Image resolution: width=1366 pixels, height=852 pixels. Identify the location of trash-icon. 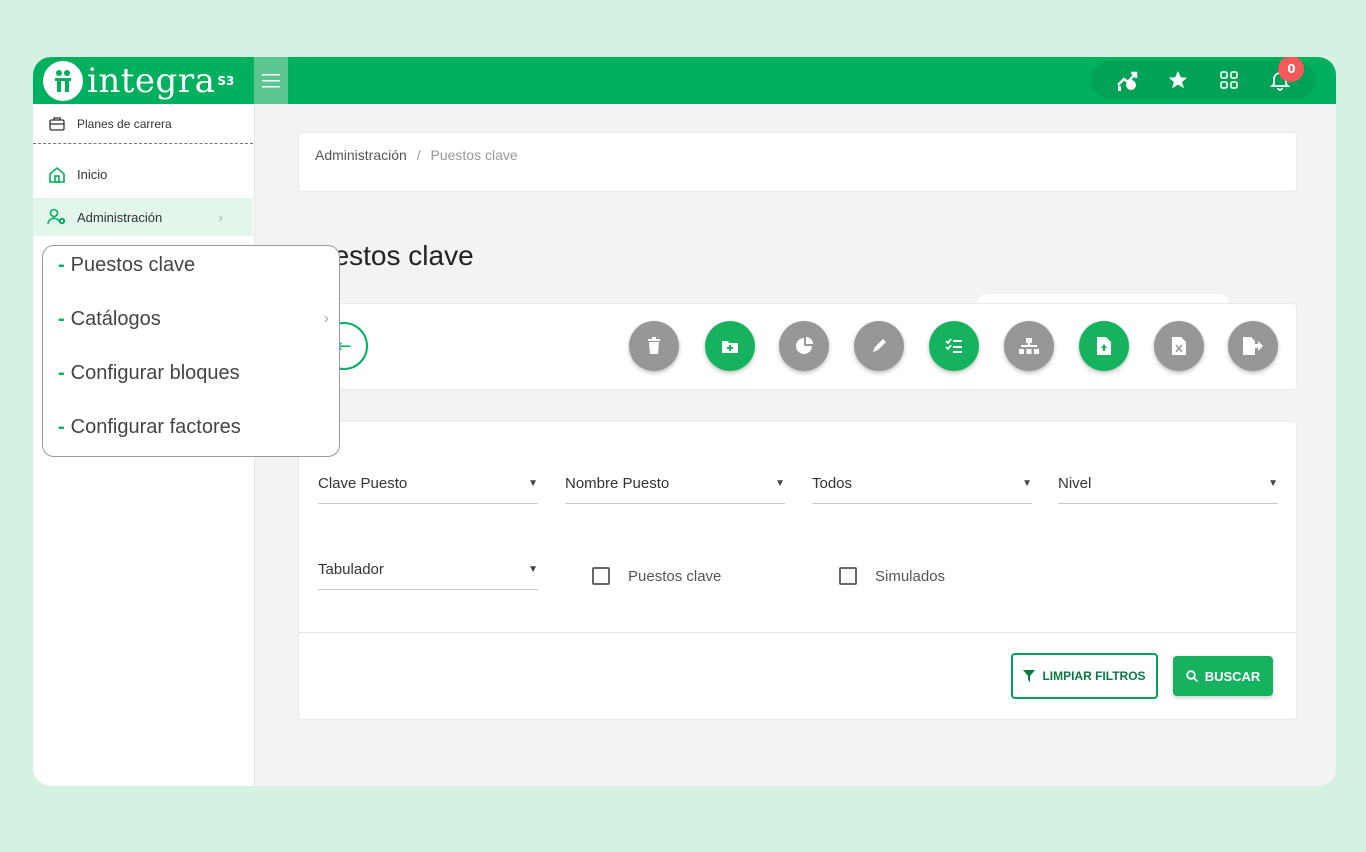
(654, 345).